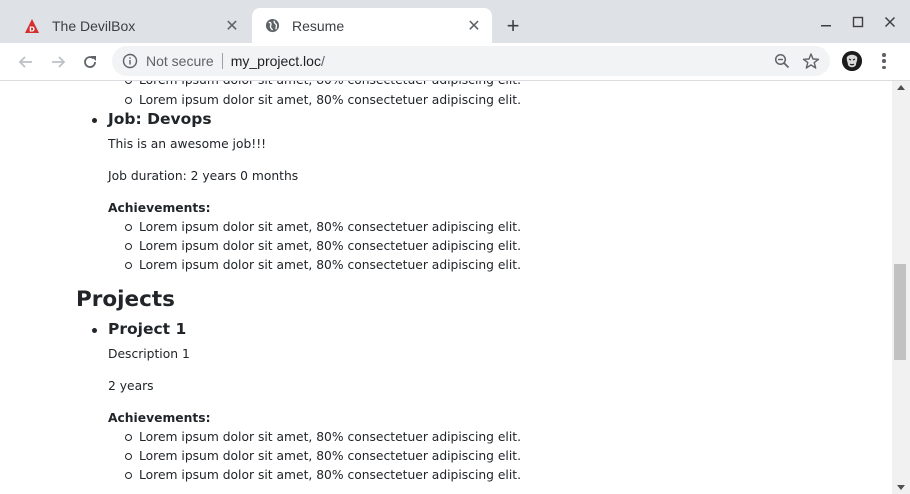 This screenshot has width=910, height=494. I want to click on tab-devilbox: D The DevilBox ✕, so click(131, 25).